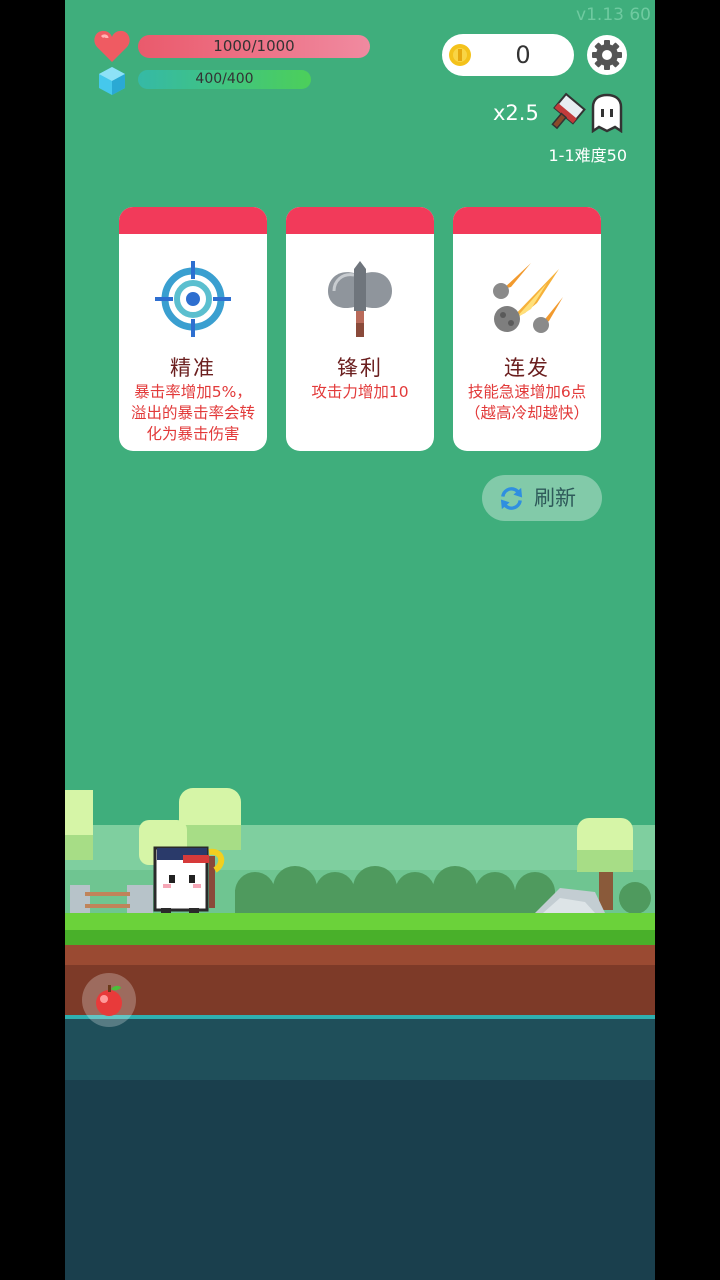 The image size is (720, 1280). I want to click on card-title: 精准, so click(193, 368).